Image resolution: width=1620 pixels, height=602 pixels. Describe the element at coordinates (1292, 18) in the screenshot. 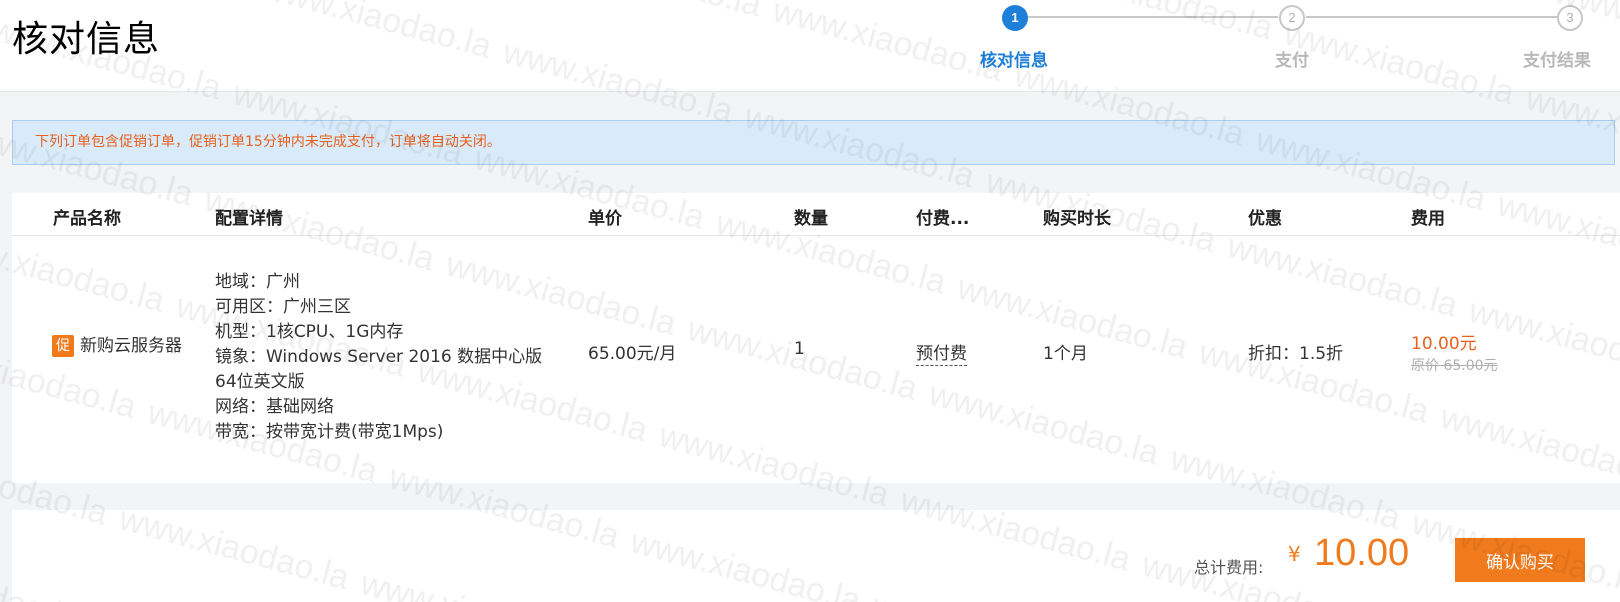

I see `step-2-indicator: 2` at that location.